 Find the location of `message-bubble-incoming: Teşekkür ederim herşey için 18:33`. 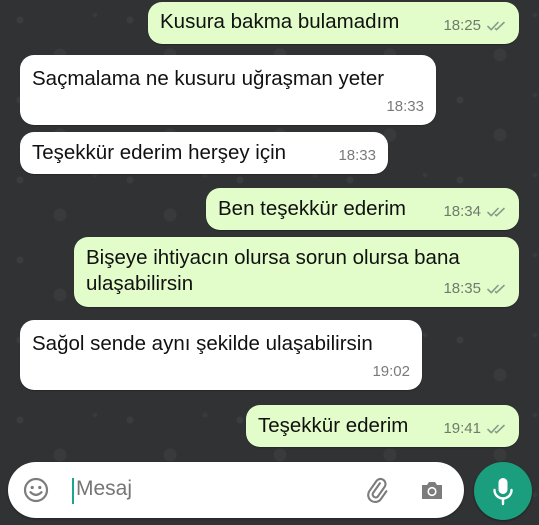

message-bubble-incoming: Teşekkür ederim herşey için 18:33 is located at coordinates (204, 153).